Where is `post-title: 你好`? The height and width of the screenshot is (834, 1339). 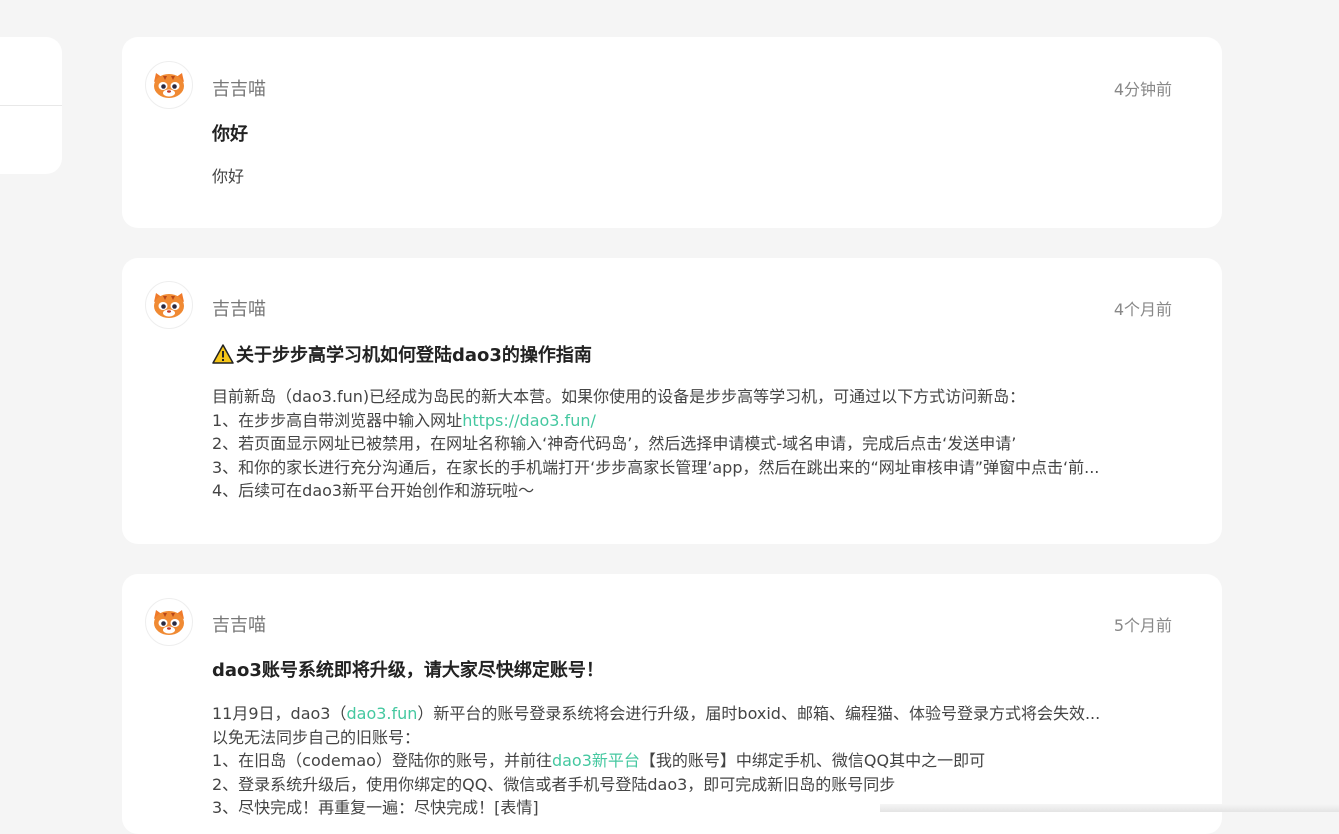 post-title: 你好 is located at coordinates (230, 133).